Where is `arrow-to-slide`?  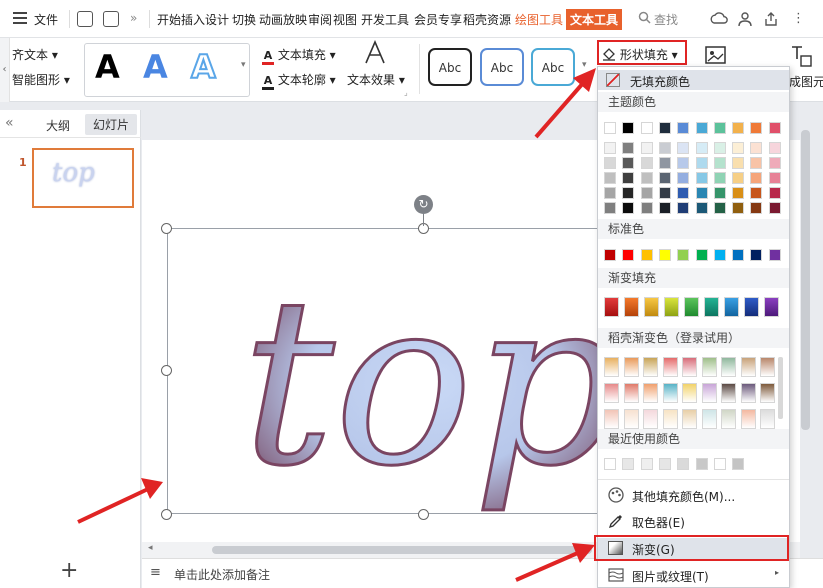 arrow-to-slide is located at coordinates (120, 501).